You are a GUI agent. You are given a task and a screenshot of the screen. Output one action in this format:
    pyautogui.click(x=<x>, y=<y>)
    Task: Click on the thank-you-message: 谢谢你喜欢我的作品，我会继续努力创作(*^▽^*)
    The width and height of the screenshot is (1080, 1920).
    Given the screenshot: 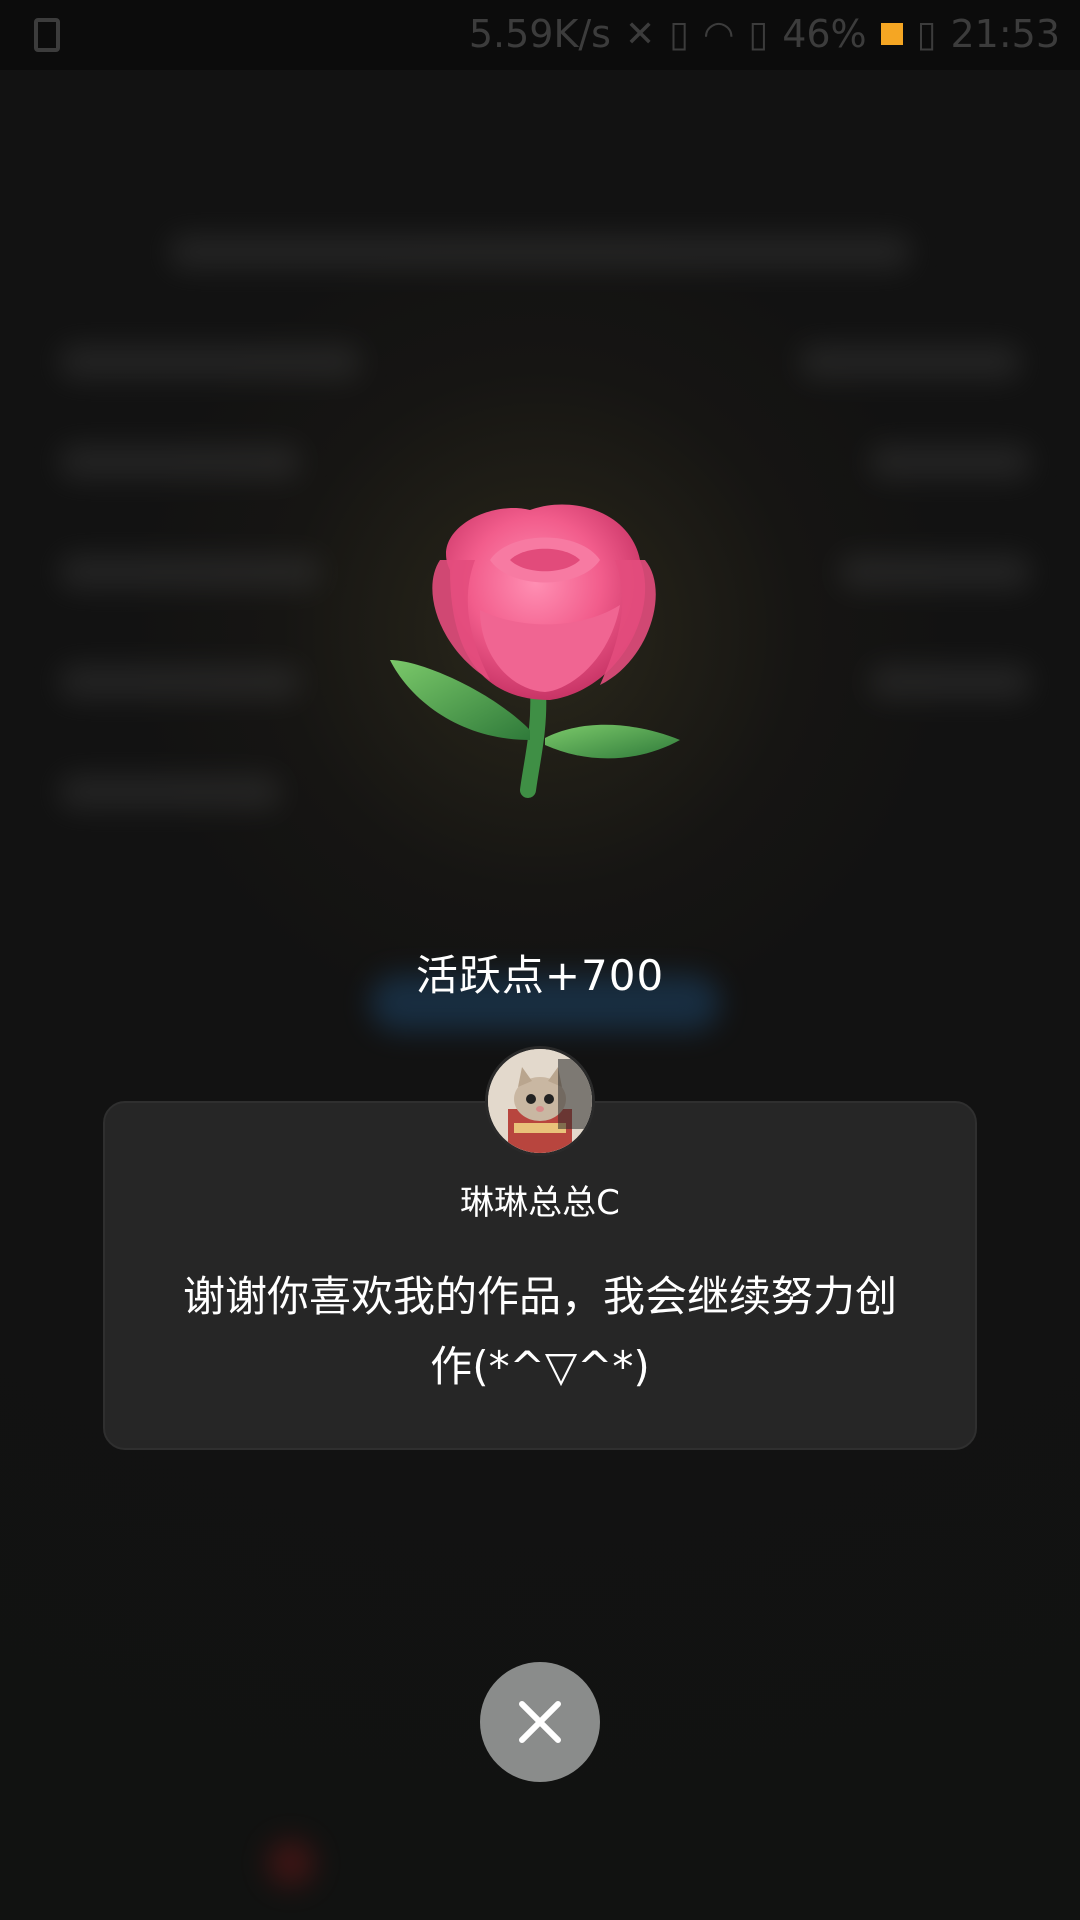 What is the action you would take?
    pyautogui.click(x=539, y=1331)
    